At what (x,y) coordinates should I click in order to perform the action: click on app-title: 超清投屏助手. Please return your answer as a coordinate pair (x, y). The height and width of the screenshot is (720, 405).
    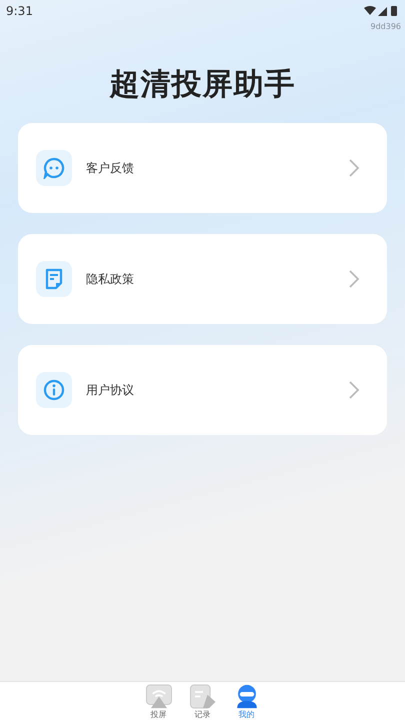
    Looking at the image, I should click on (202, 85).